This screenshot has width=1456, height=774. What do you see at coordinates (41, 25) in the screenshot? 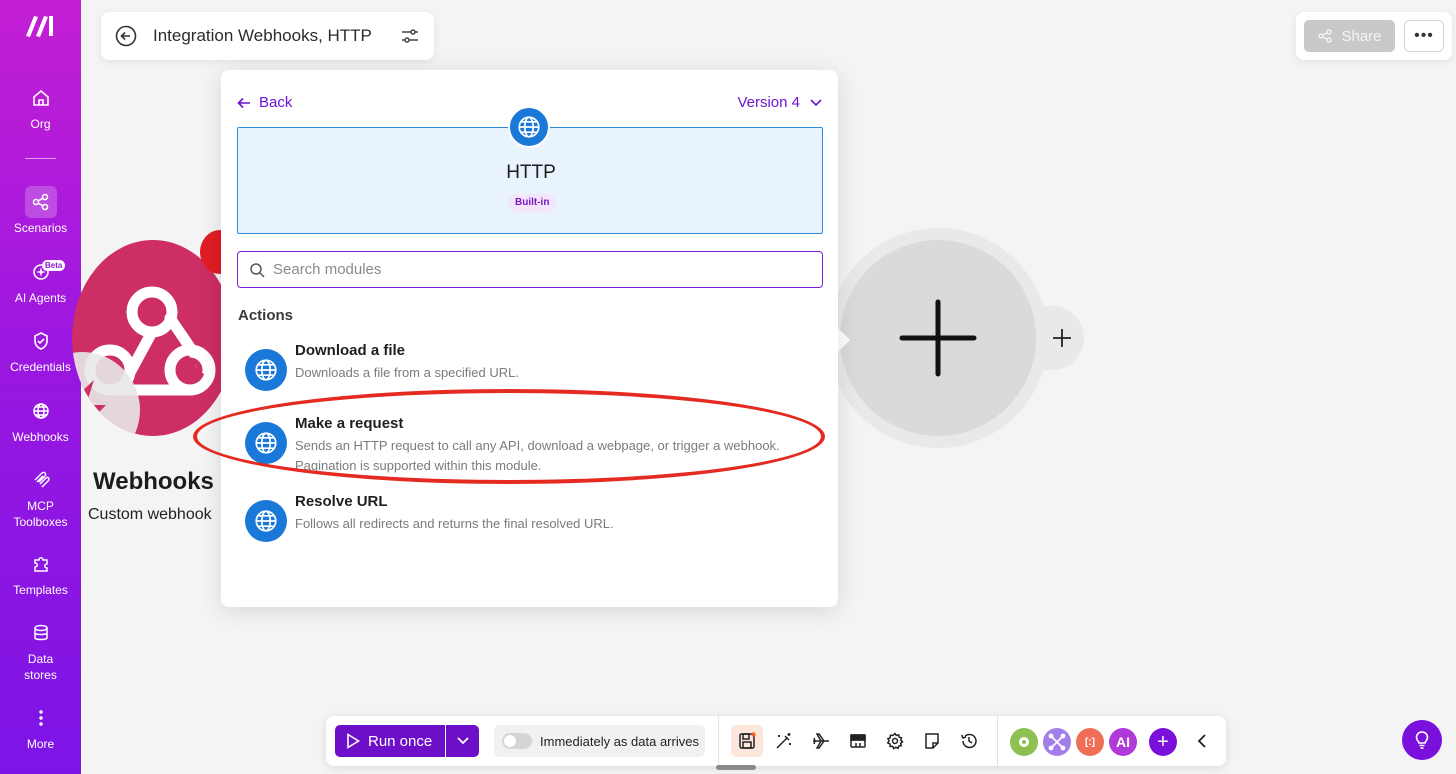
I see `make-logo-icon` at bounding box center [41, 25].